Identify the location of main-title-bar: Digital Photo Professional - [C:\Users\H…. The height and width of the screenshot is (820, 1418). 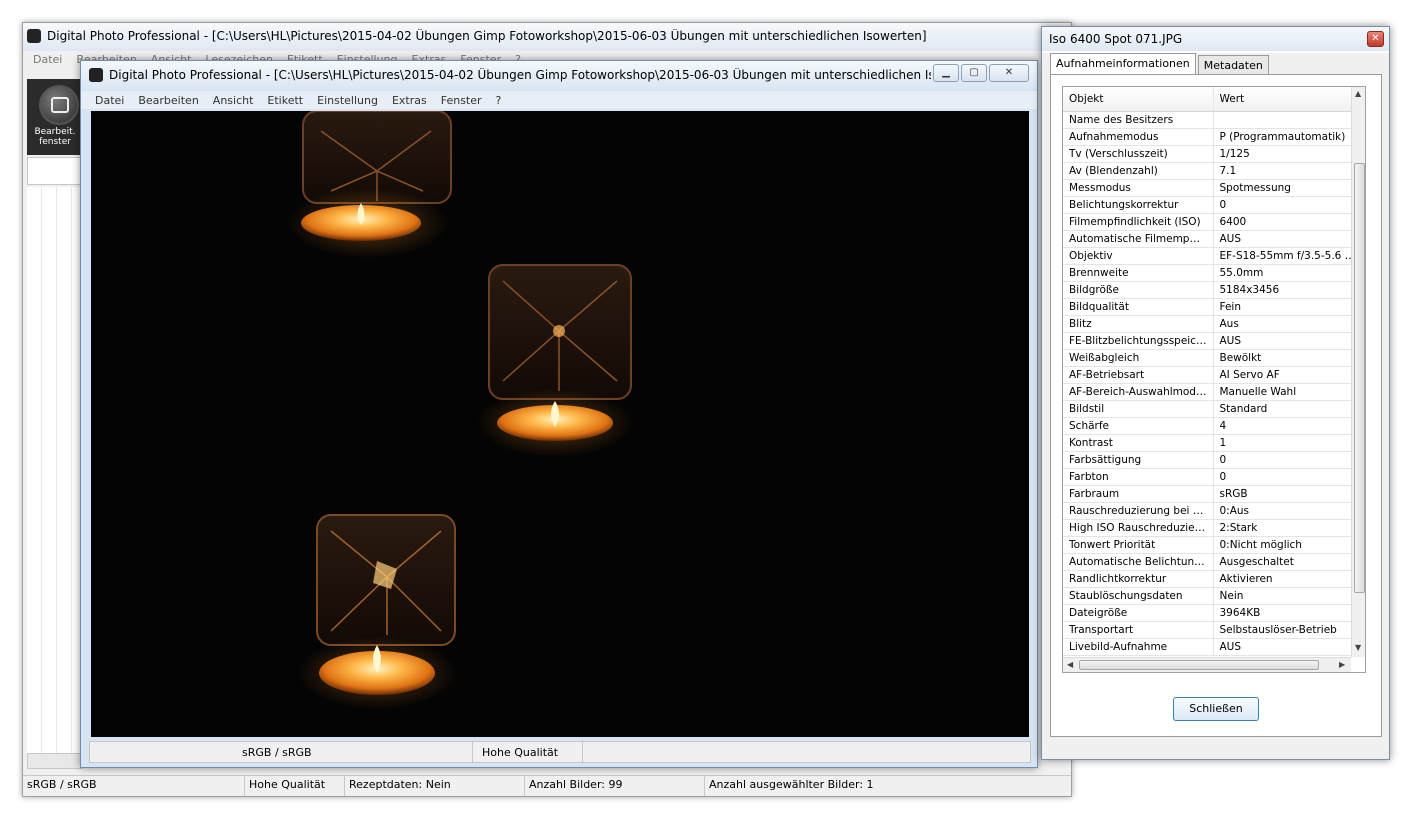
(547, 37).